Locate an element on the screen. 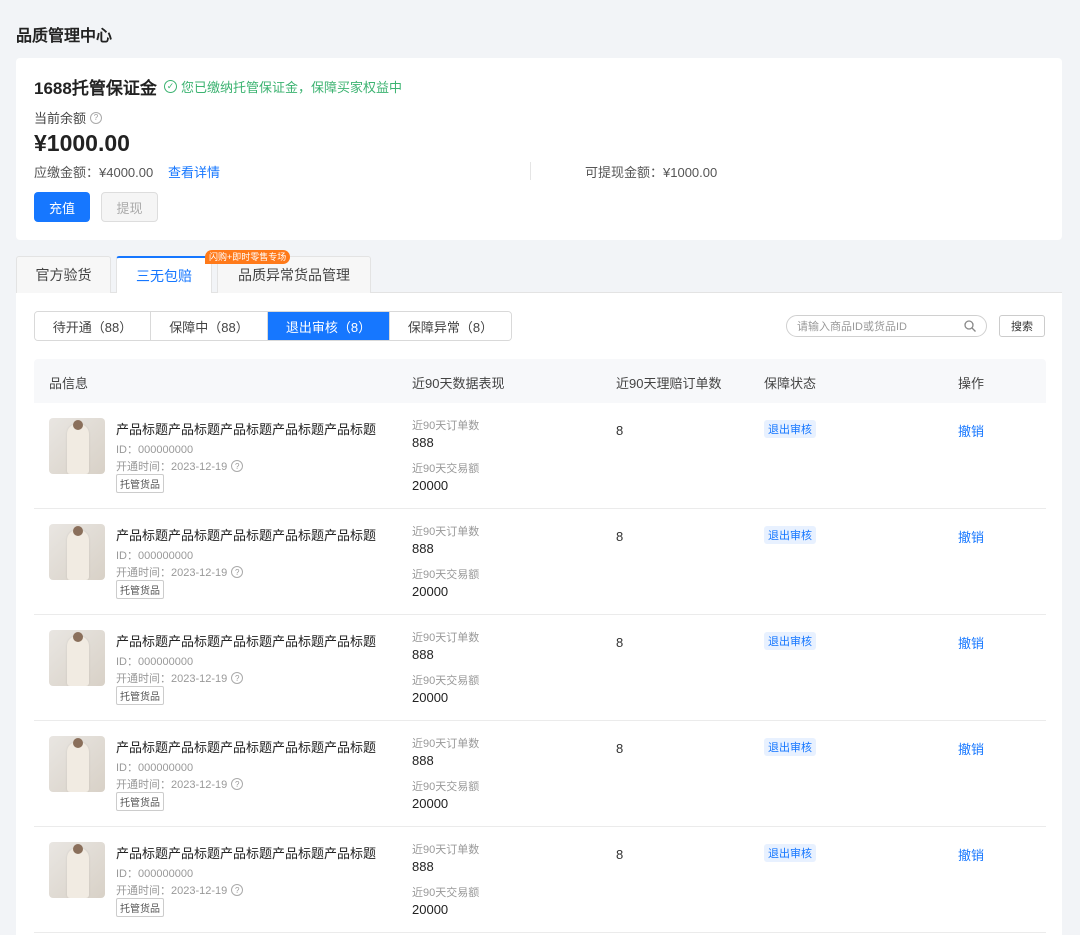  tab-badge: 闪购+即时零售专场 is located at coordinates (248, 257).